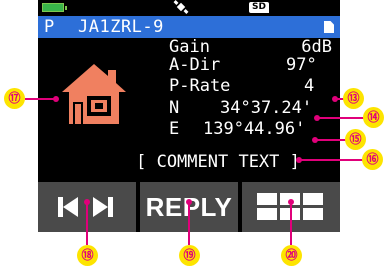 Image resolution: width=384 pixels, height=268 pixels. I want to click on house-icon, so click(94, 94).